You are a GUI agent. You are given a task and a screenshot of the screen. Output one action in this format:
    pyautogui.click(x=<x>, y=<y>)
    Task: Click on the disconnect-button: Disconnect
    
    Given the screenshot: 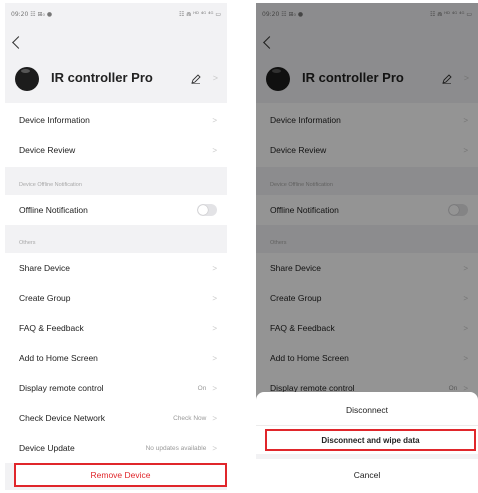 What is the action you would take?
    pyautogui.click(x=367, y=410)
    